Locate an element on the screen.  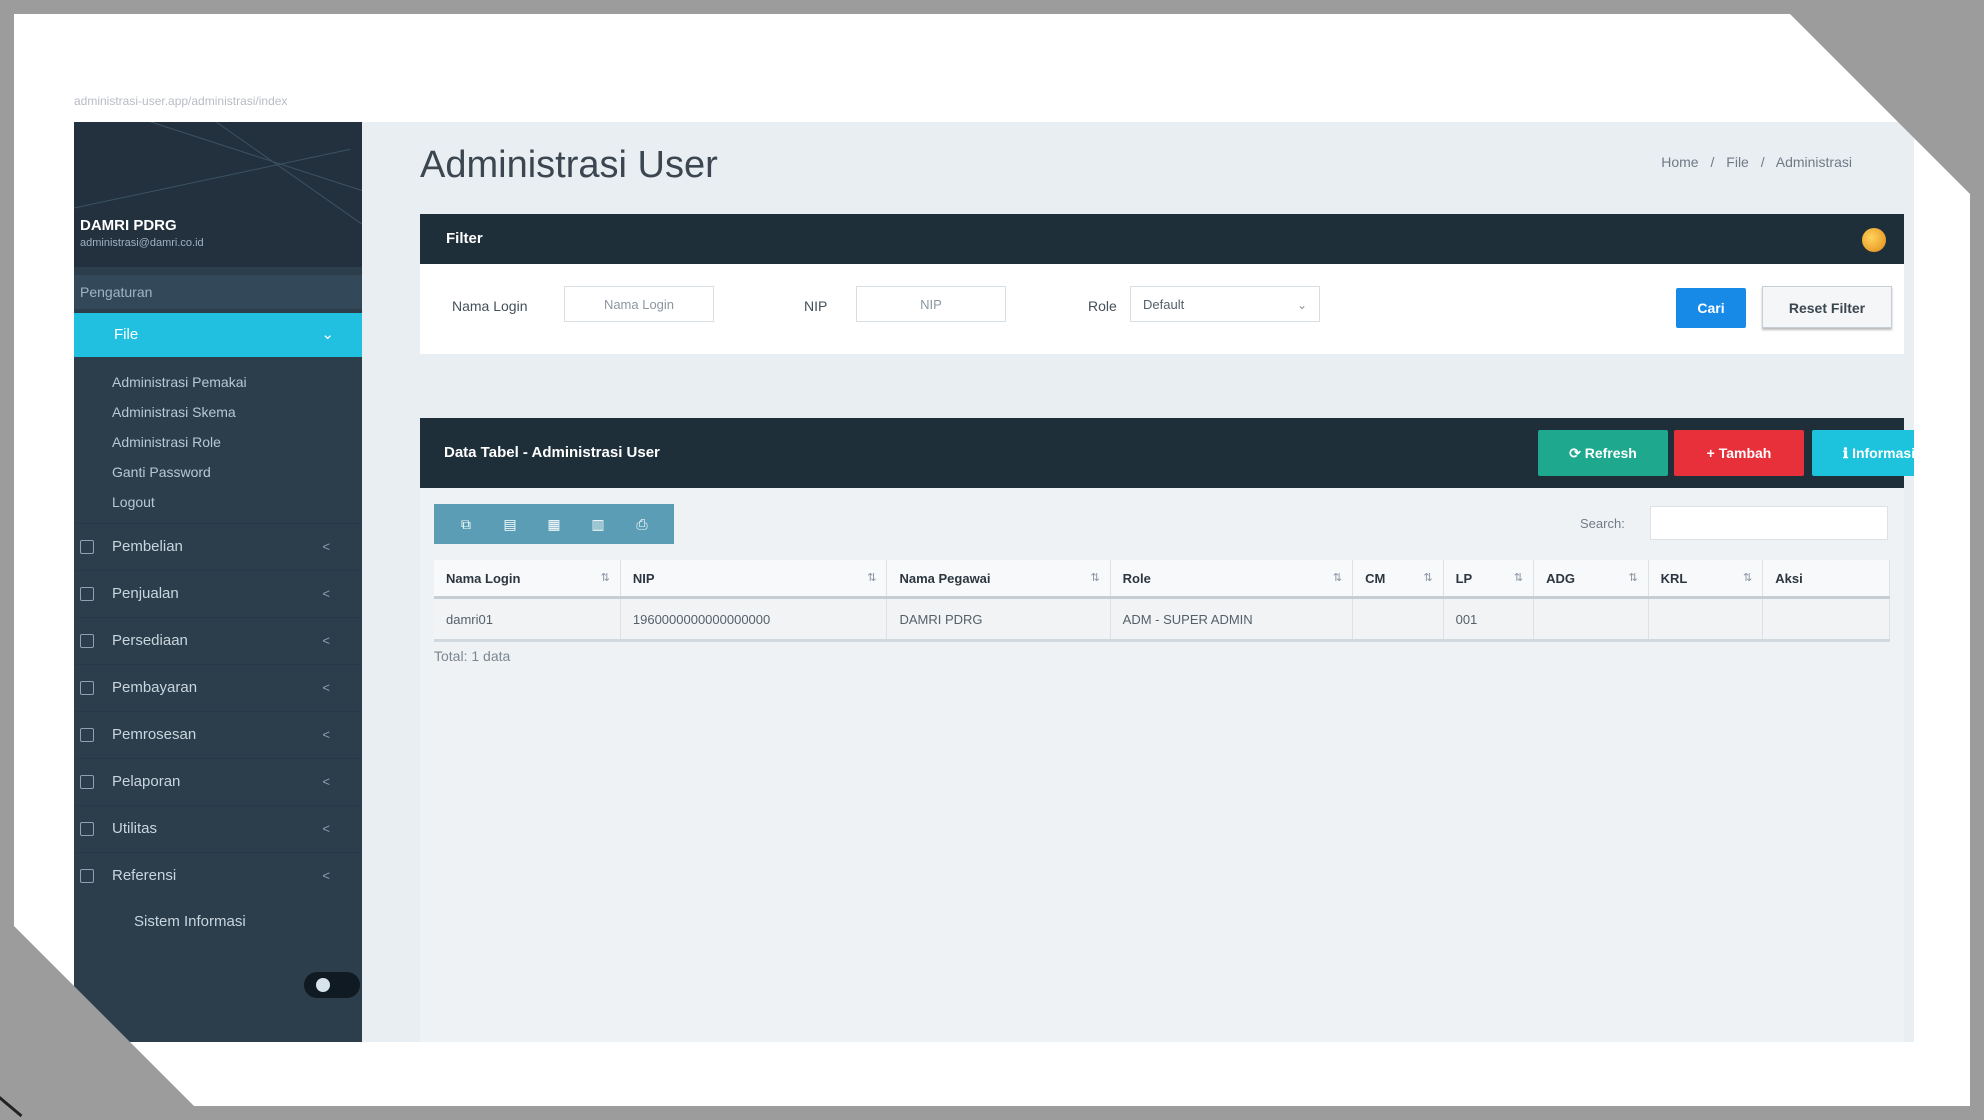
column-header: Role ⇅ is located at coordinates (1232, 579).